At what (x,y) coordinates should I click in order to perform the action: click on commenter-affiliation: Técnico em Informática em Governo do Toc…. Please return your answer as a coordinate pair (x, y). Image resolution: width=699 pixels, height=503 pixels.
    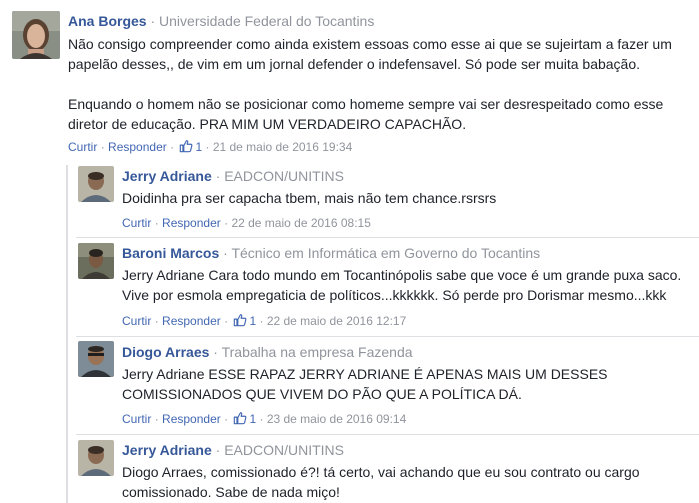
    Looking at the image, I should click on (385, 253).